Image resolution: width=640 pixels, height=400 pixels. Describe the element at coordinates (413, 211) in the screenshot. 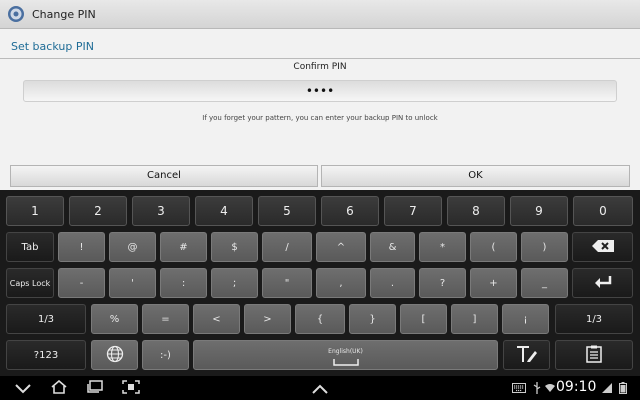

I see `key-7: 7` at that location.